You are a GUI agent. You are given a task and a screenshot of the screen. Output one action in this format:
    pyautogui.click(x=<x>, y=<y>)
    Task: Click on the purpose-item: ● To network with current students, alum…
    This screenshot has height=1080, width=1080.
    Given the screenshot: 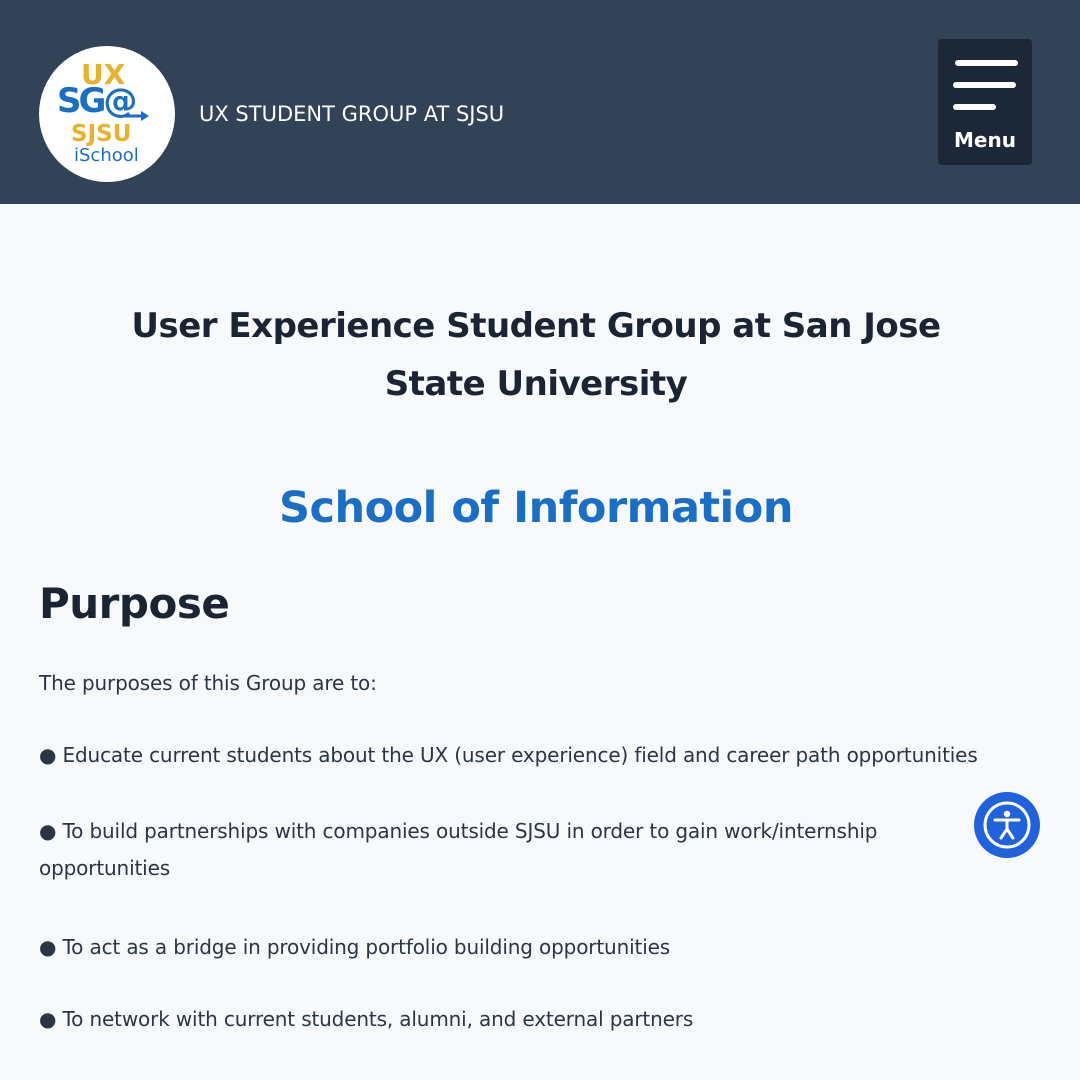 What is the action you would take?
    pyautogui.click(x=366, y=1019)
    